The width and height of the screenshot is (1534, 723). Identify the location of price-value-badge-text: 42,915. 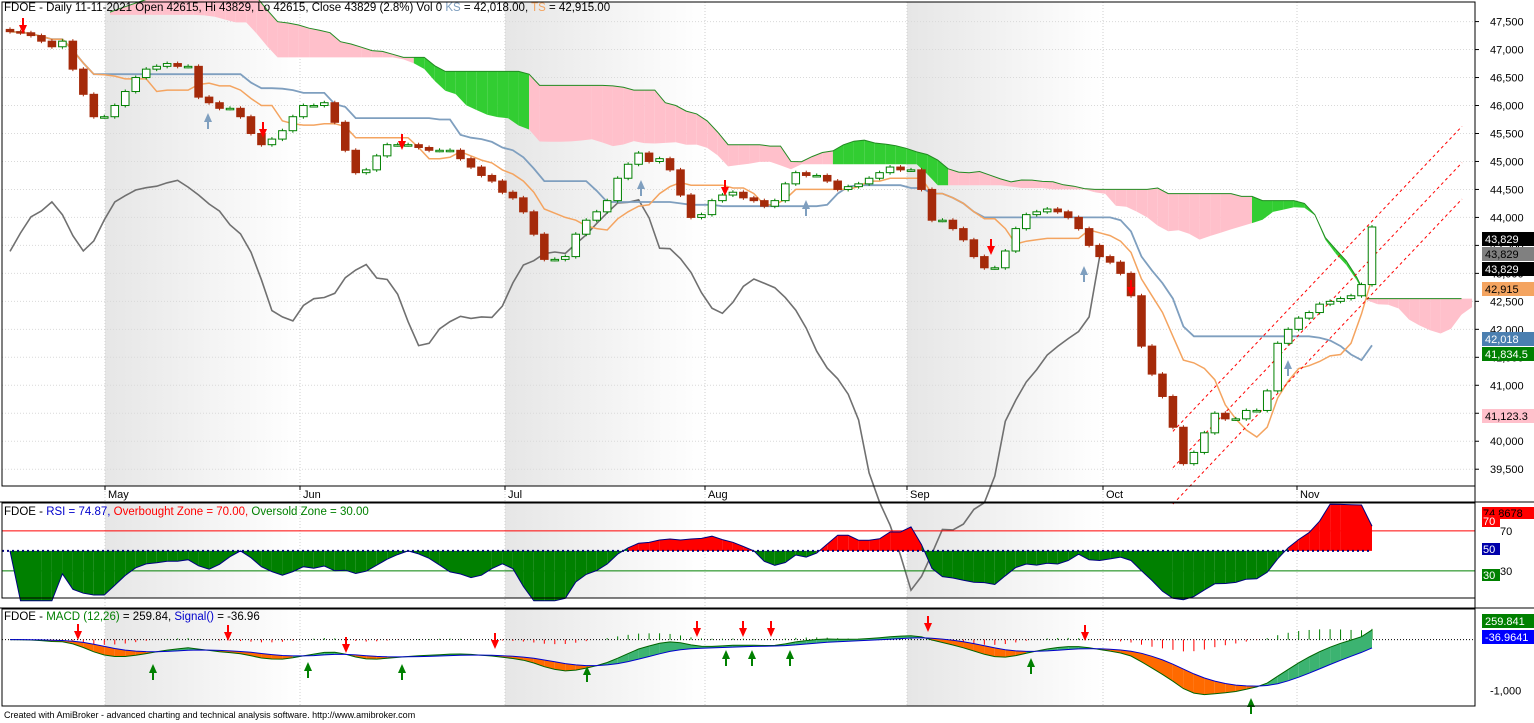
(1502, 290).